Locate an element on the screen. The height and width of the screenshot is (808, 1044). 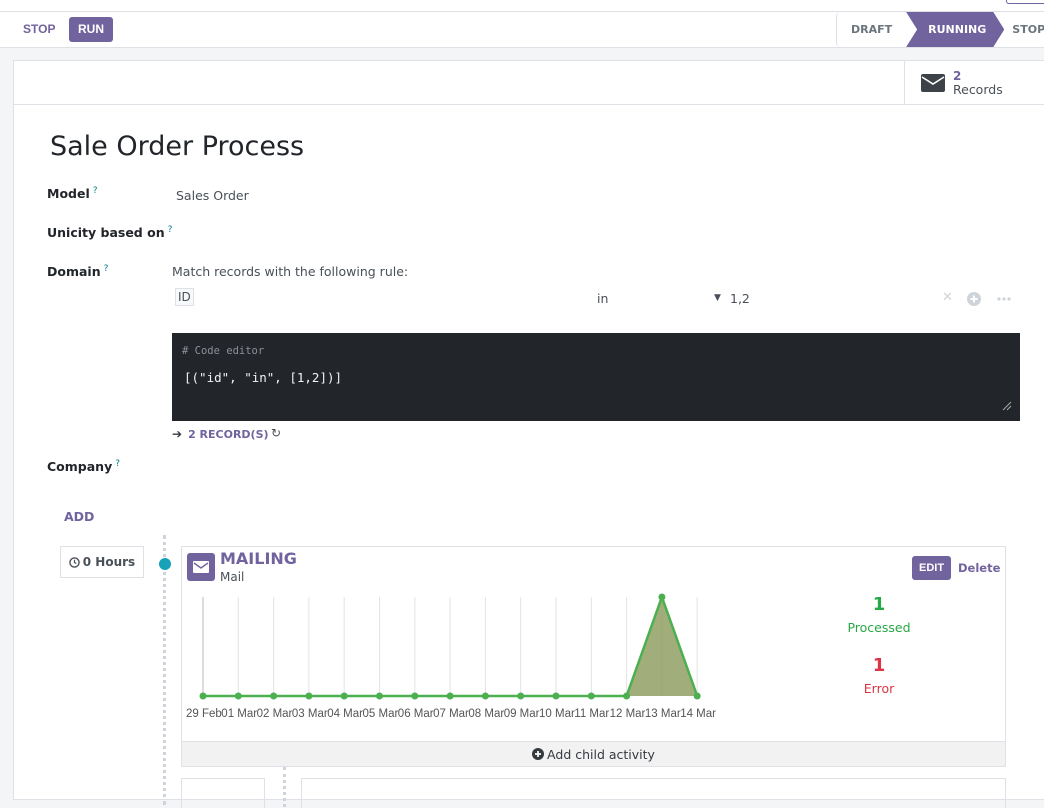
delete-rule-icon: ✕ is located at coordinates (947, 297).